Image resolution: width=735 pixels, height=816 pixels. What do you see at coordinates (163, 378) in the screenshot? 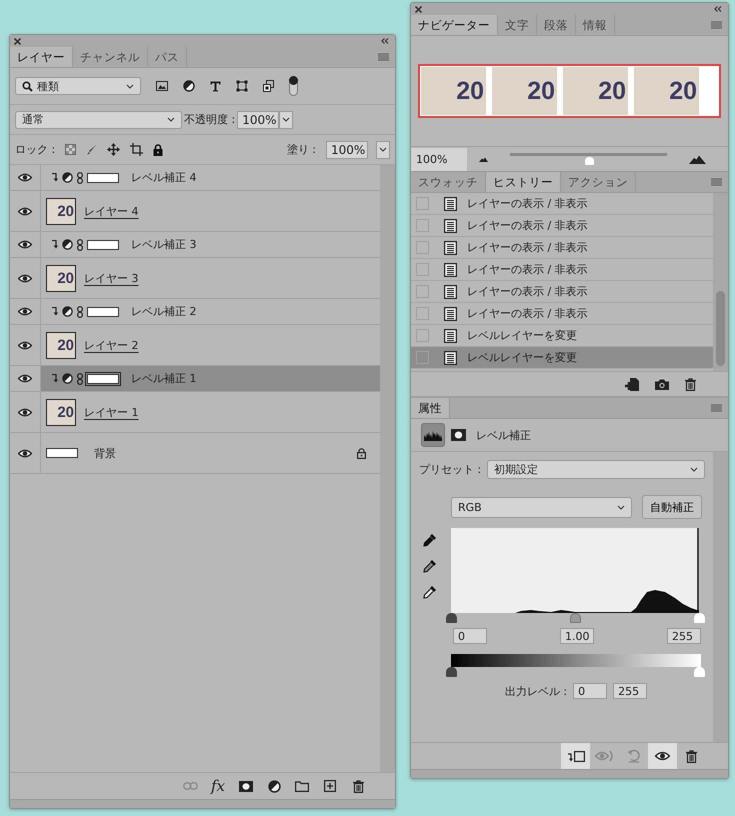
I see `layer-name: レベル補正 1` at bounding box center [163, 378].